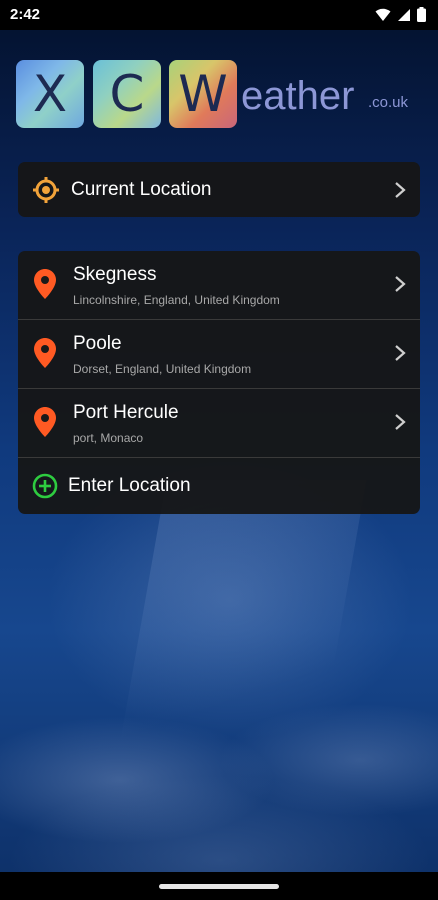 Image resolution: width=438 pixels, height=900 pixels. What do you see at coordinates (203, 94) in the screenshot?
I see `logo-tile-w: W` at bounding box center [203, 94].